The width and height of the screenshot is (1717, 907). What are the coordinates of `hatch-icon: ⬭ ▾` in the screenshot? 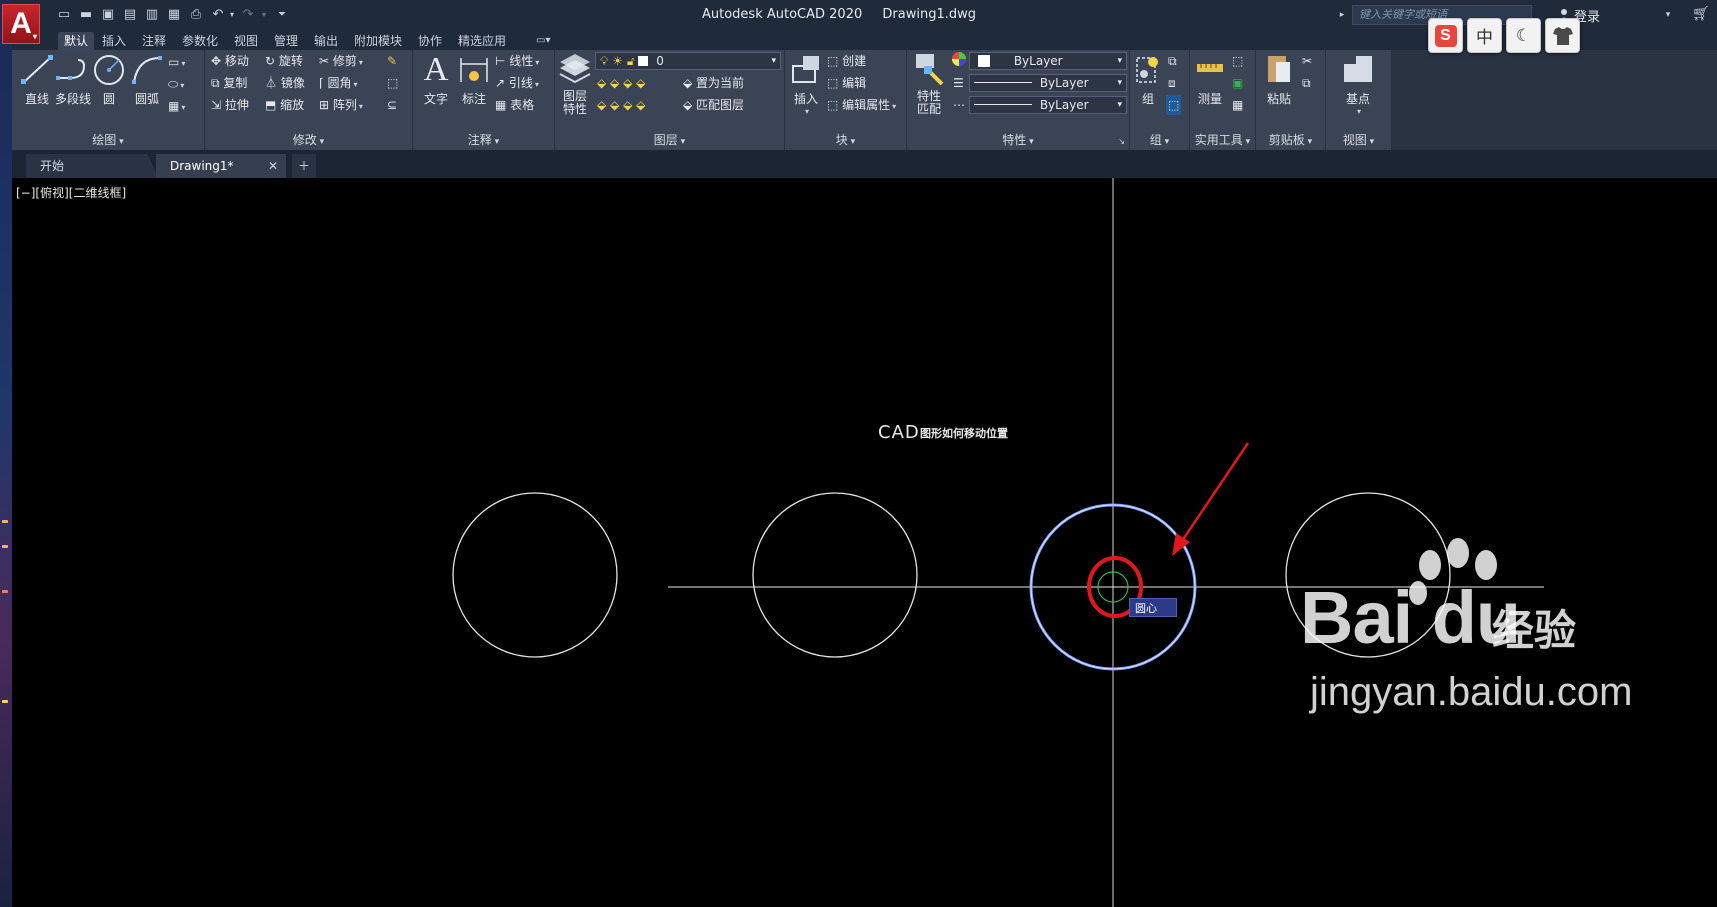 It's located at (176, 84).